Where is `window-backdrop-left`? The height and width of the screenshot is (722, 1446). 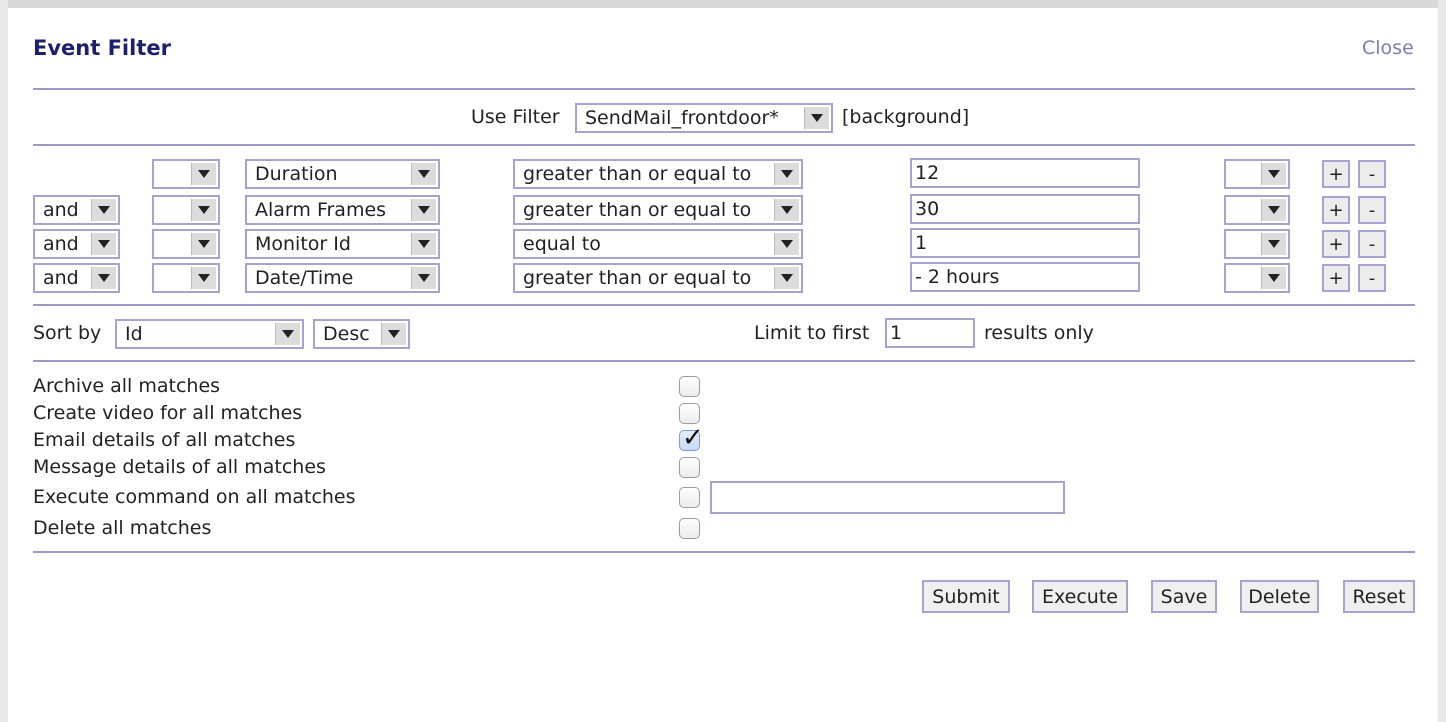 window-backdrop-left is located at coordinates (4, 361).